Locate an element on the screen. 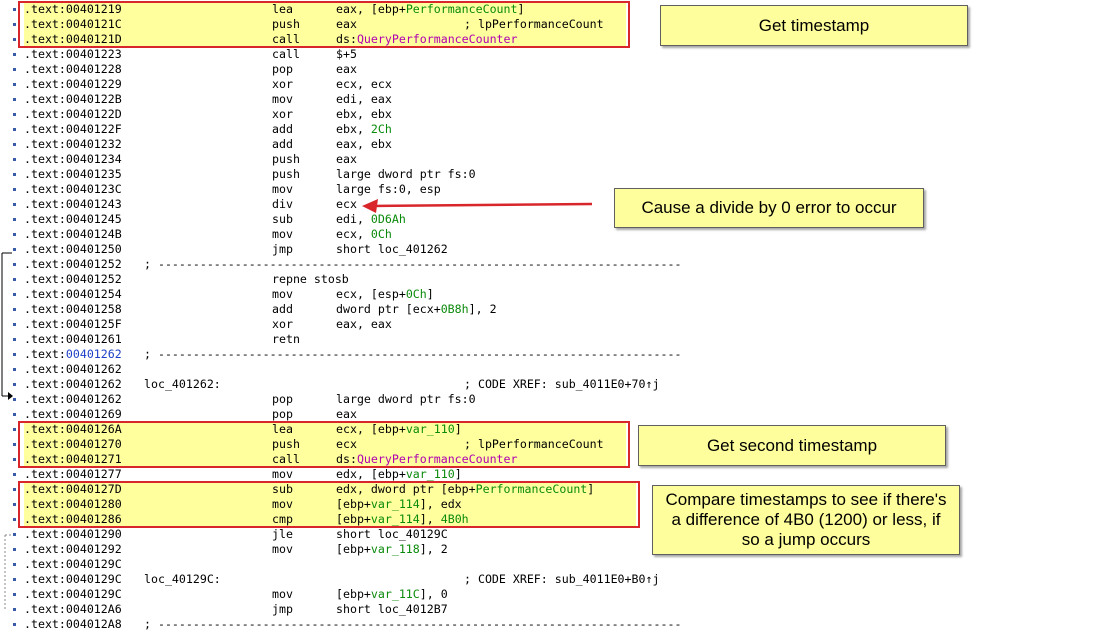 The height and width of the screenshot is (632, 1095). listing-line: .text:00401223 call $+5 is located at coordinates (404, 54).